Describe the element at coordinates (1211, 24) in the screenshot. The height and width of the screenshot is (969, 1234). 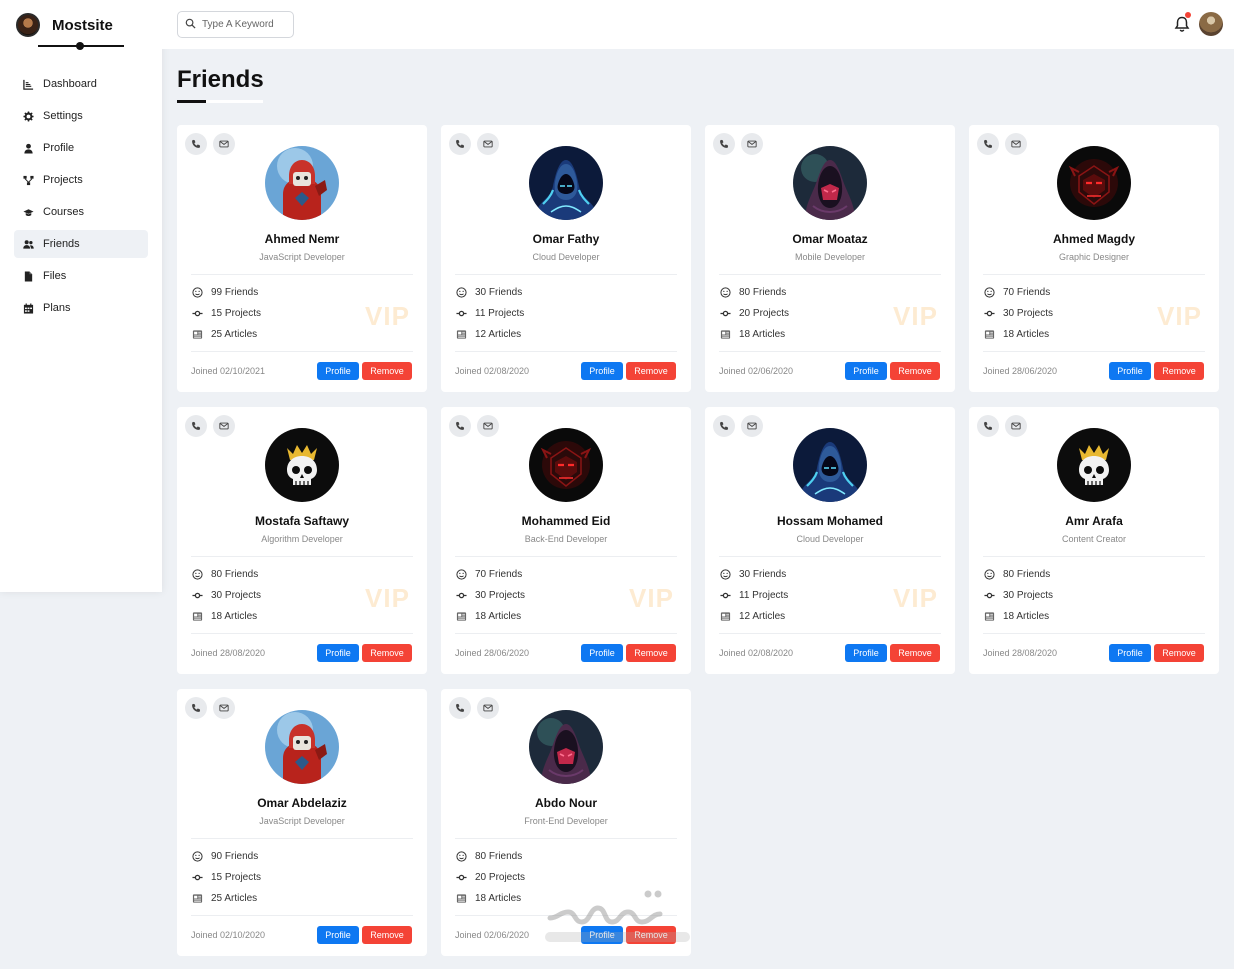
I see `user-avatar` at that location.